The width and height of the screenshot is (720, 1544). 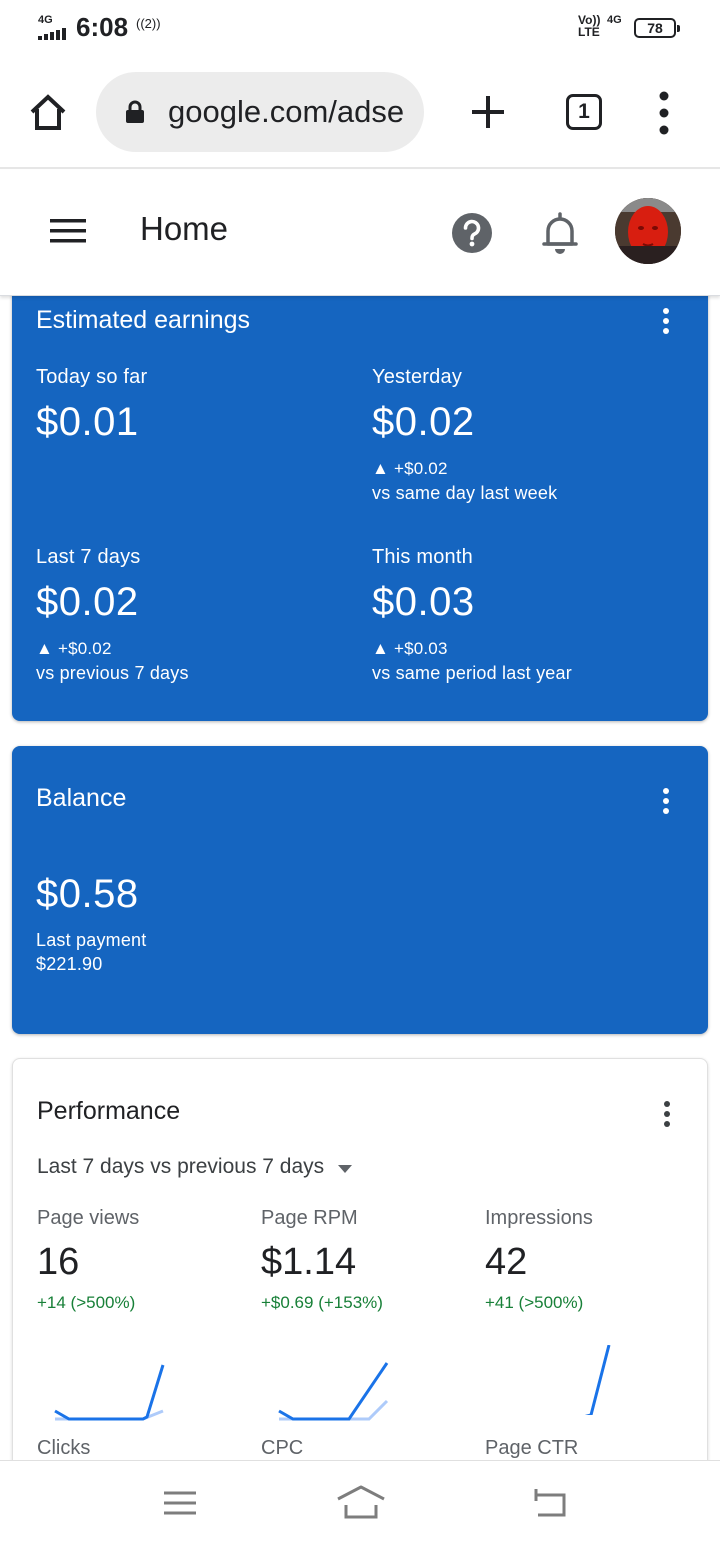 I want to click on url-text: google.com/adse, so click(x=286, y=112).